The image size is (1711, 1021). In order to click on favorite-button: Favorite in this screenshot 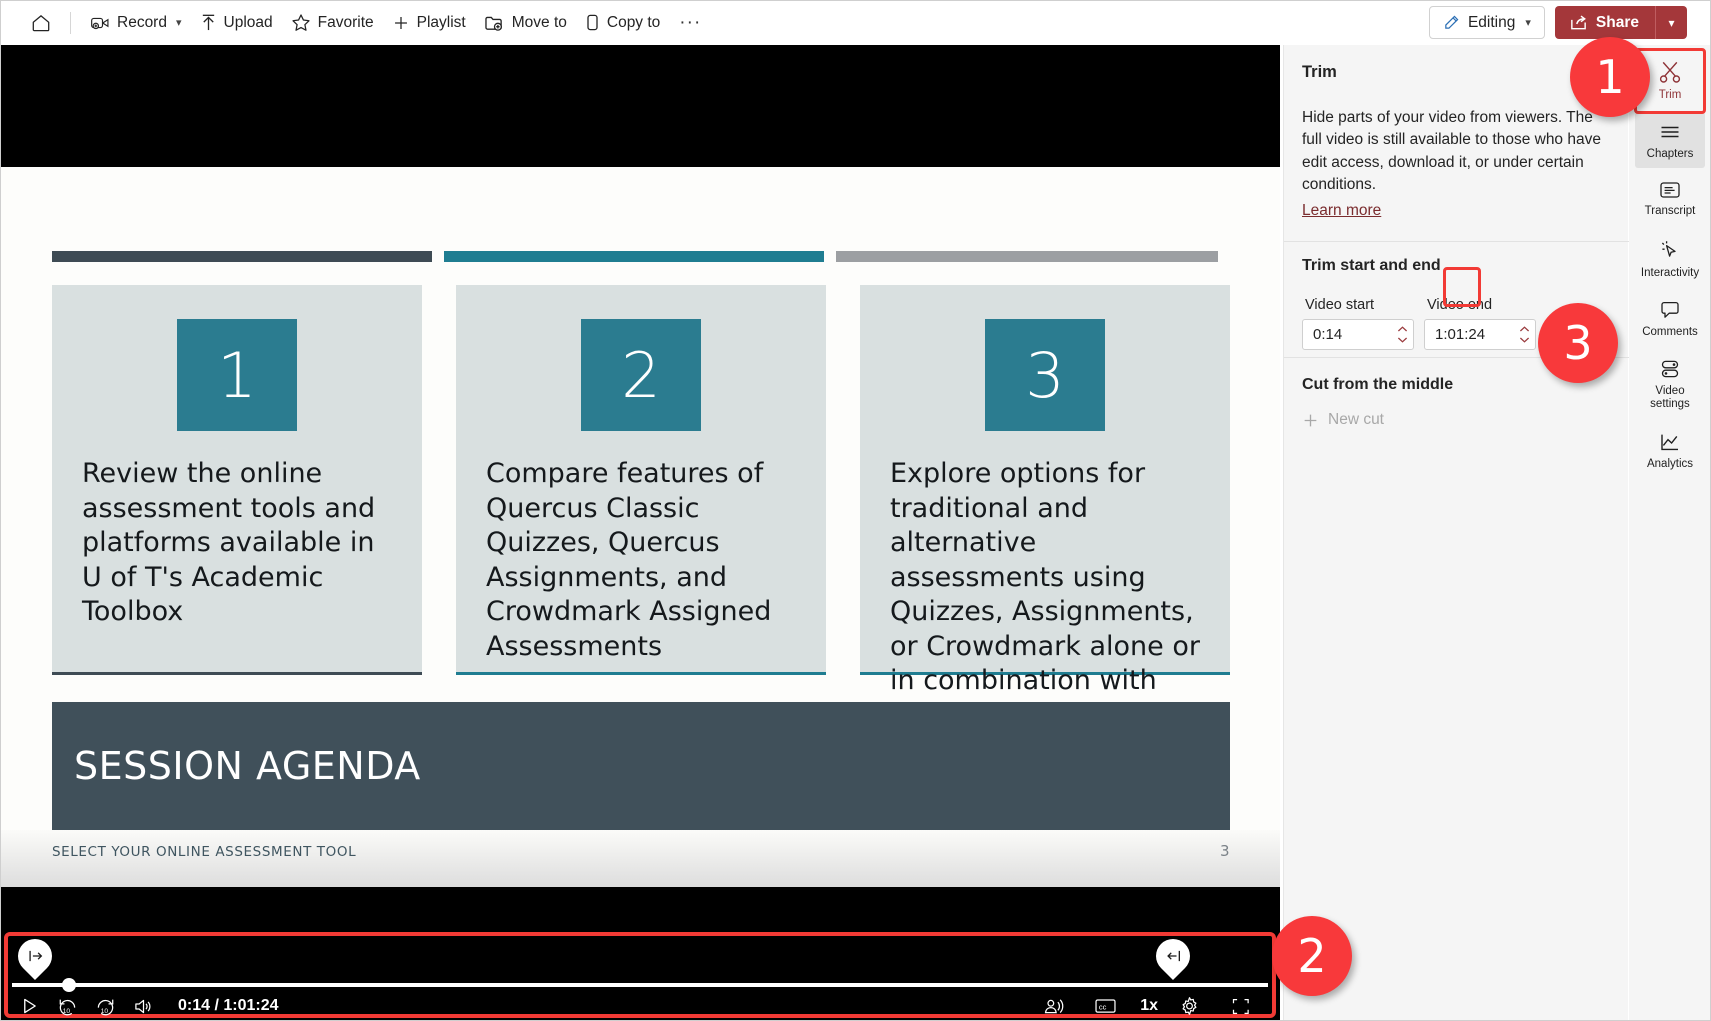, I will do `click(332, 23)`.